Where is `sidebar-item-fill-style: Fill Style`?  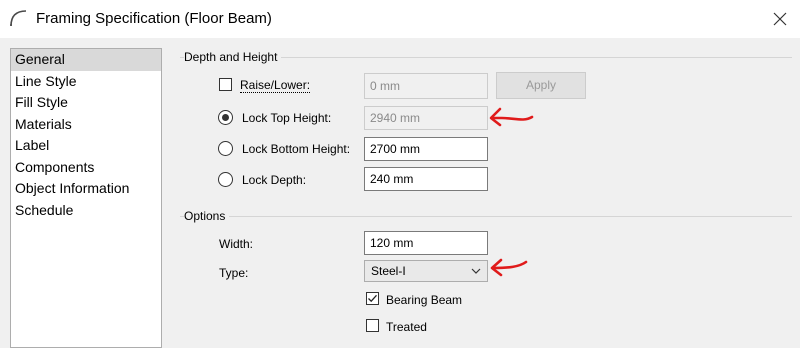 sidebar-item-fill-style: Fill Style is located at coordinates (86, 103).